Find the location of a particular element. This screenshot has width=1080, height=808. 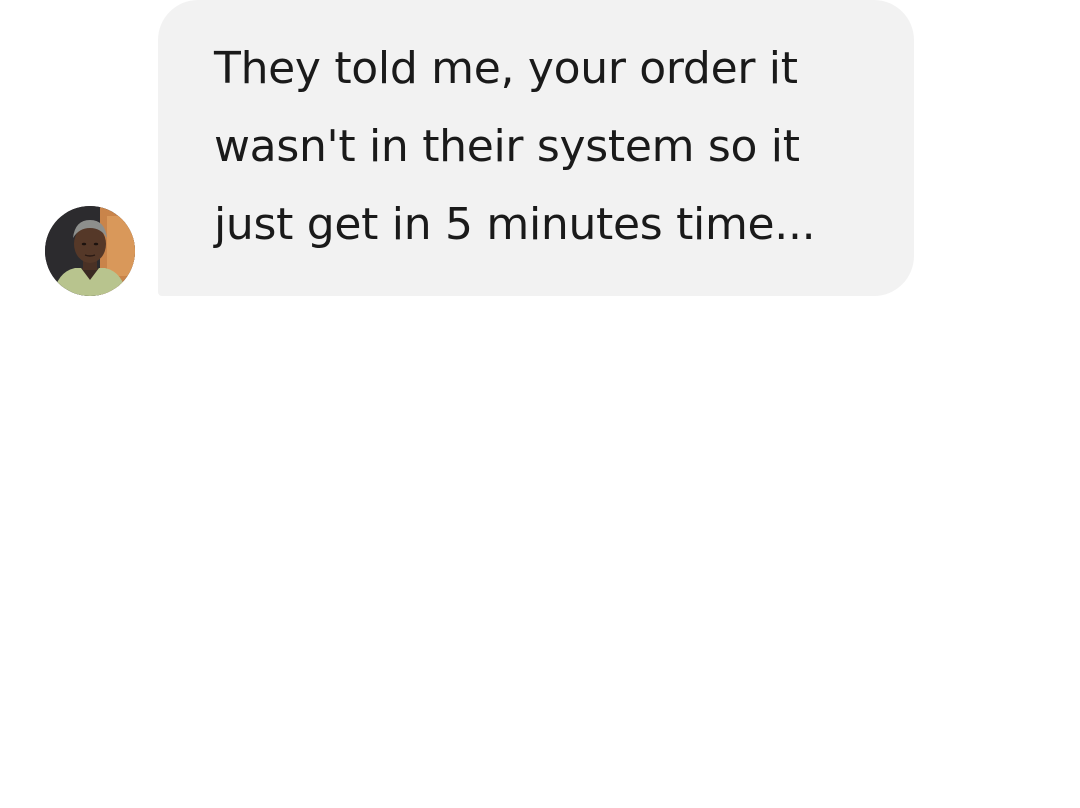

sender-avatar is located at coordinates (90, 251).